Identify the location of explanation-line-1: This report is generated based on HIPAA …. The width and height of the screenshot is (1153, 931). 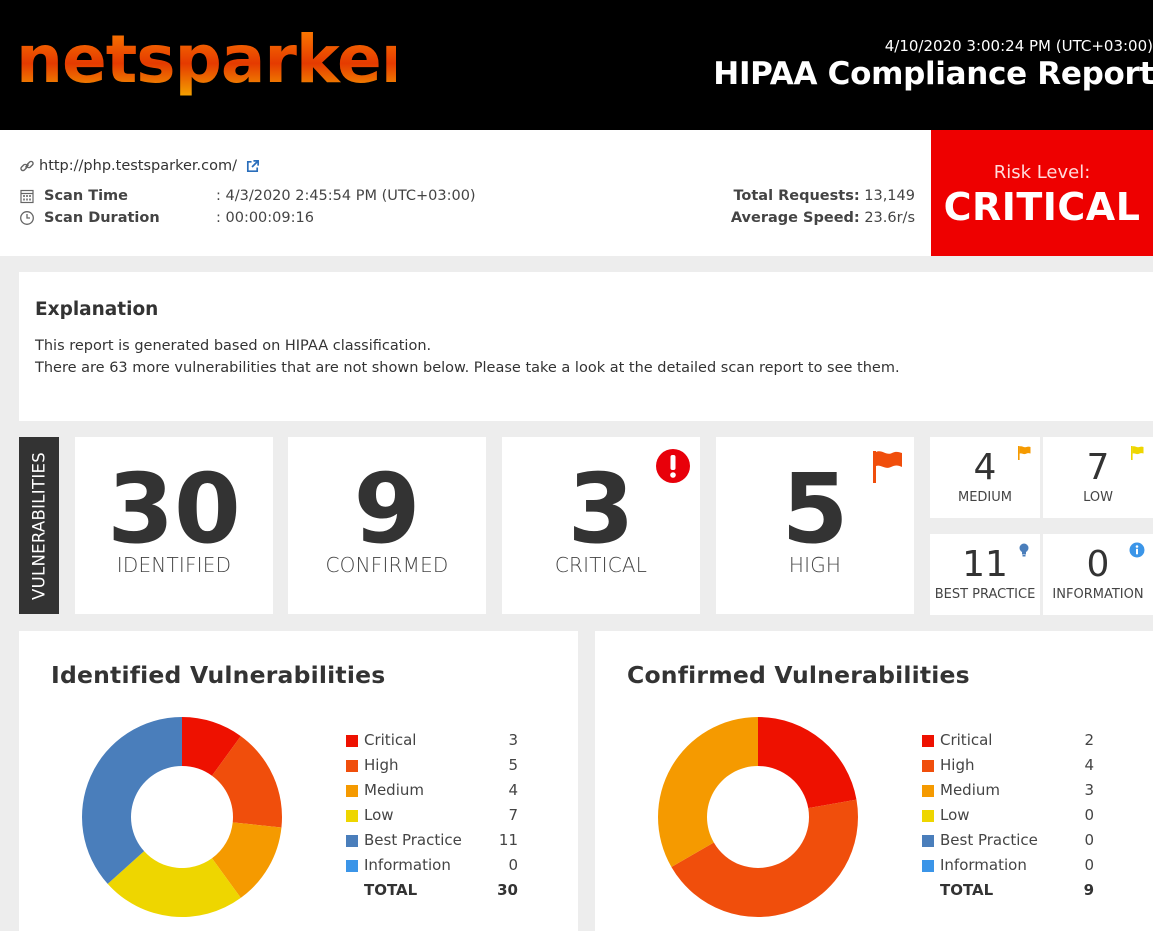
(233, 346).